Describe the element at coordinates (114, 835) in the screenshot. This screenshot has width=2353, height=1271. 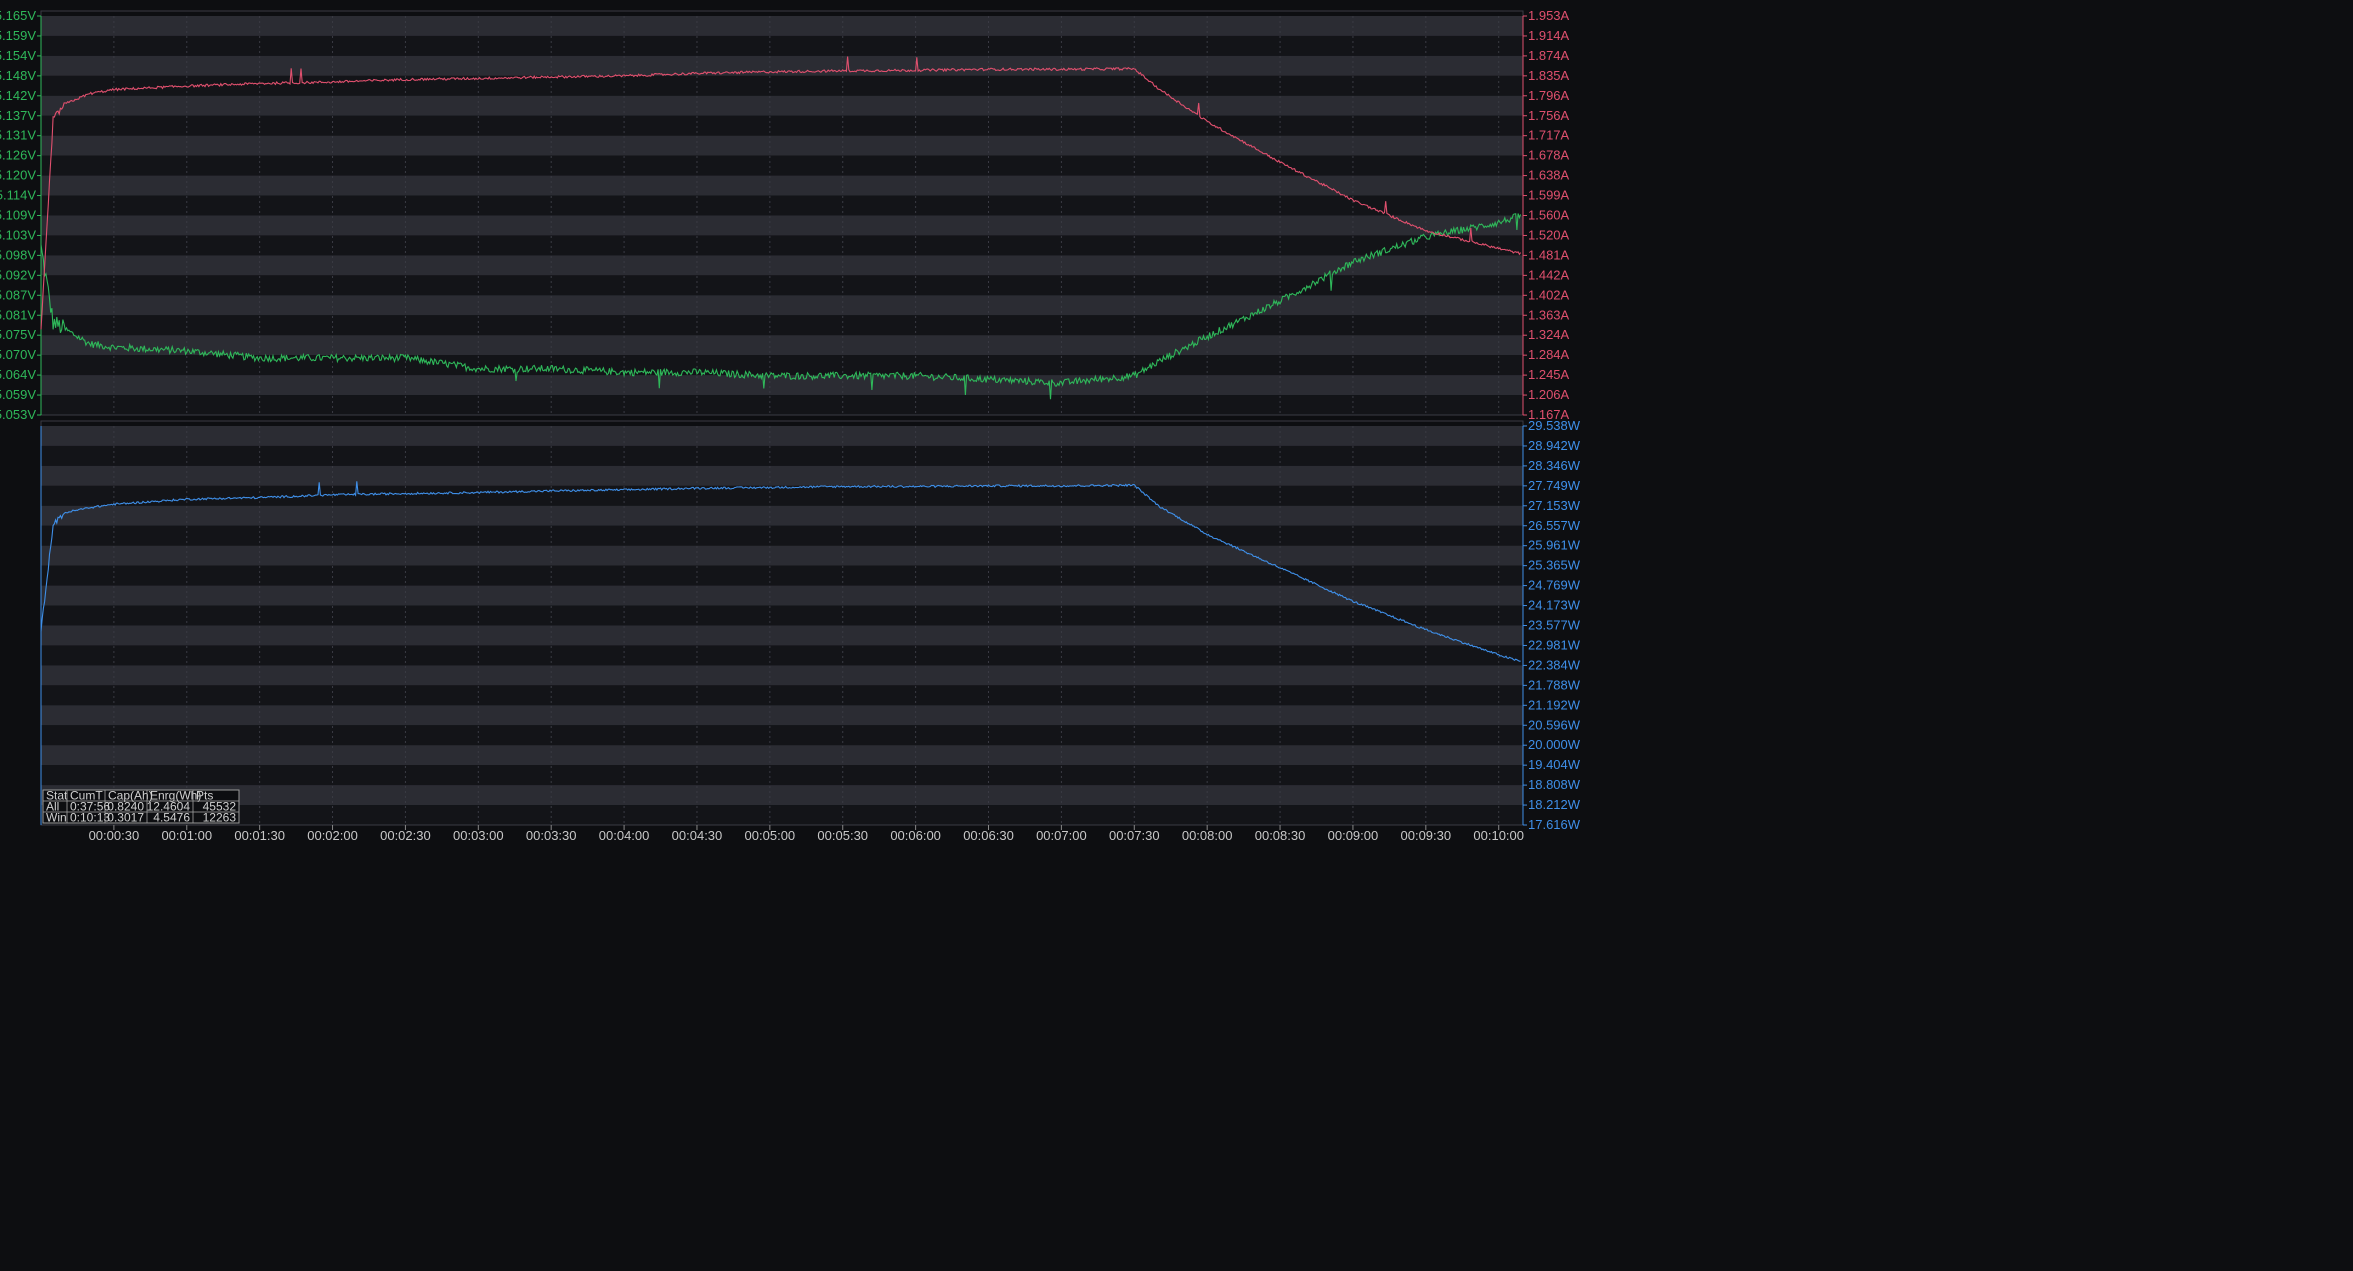
I see `time-tick-label: 00:00:30` at that location.